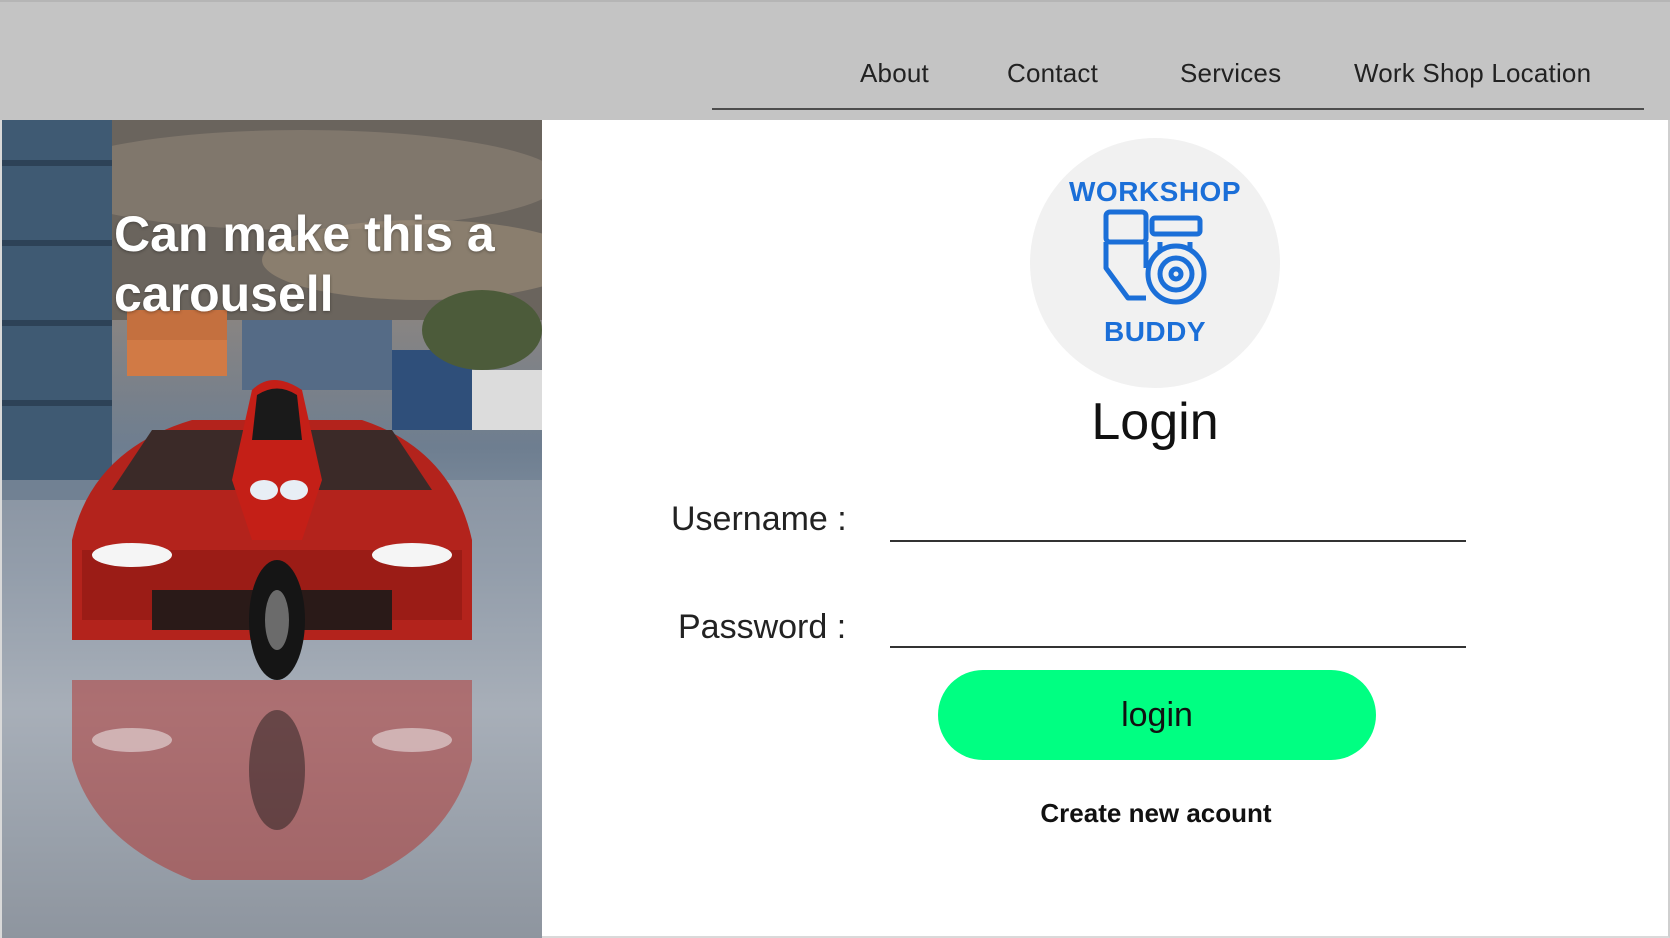  What do you see at coordinates (1052, 73) in the screenshot?
I see `nav-link-contact: Contact` at bounding box center [1052, 73].